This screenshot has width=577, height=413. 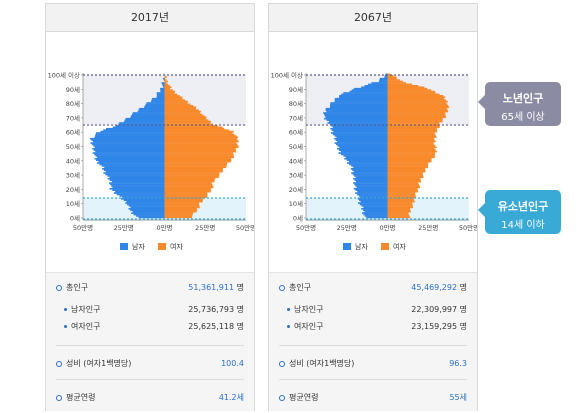 What do you see at coordinates (73, 160) in the screenshot?
I see `y-tick-label: 40세` at bounding box center [73, 160].